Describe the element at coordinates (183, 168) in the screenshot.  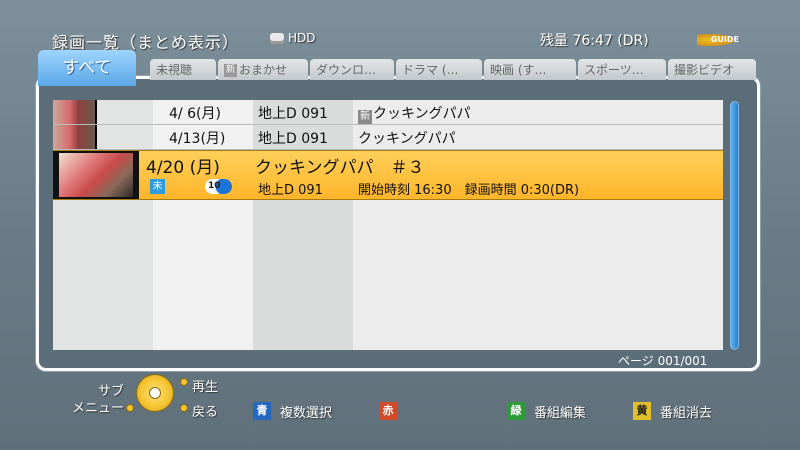
I see `item-date: 4/20 (月)` at that location.